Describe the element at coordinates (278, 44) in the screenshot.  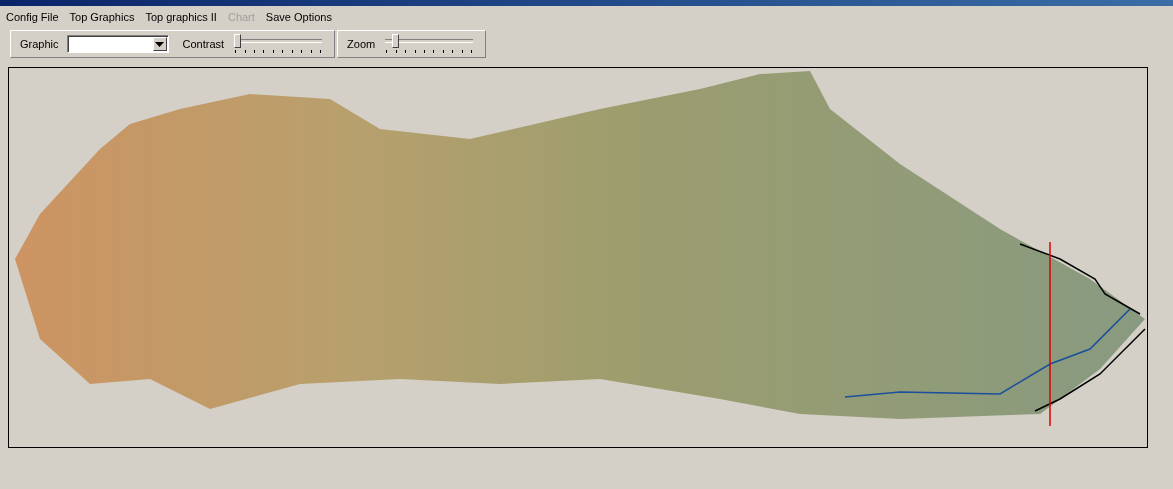
I see `contrast-slider` at that location.